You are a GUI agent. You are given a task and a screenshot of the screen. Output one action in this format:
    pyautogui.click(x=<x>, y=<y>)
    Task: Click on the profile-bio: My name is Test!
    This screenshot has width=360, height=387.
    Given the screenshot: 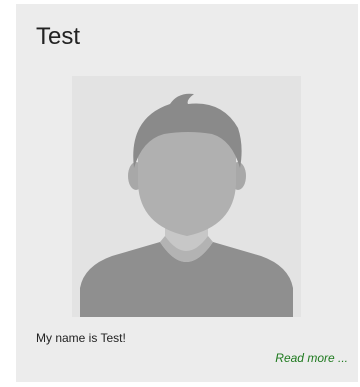 What is the action you would take?
    pyautogui.click(x=81, y=338)
    